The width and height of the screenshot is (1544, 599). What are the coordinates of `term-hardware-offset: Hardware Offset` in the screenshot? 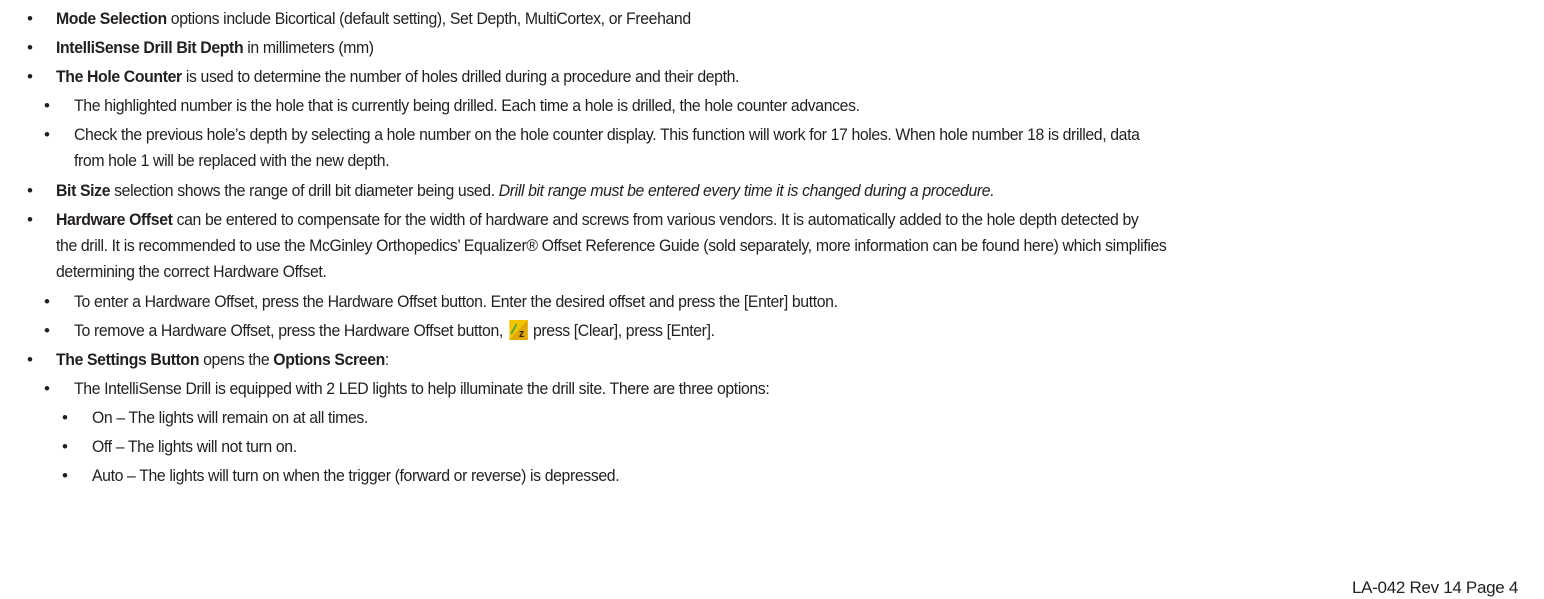 It's located at (114, 219).